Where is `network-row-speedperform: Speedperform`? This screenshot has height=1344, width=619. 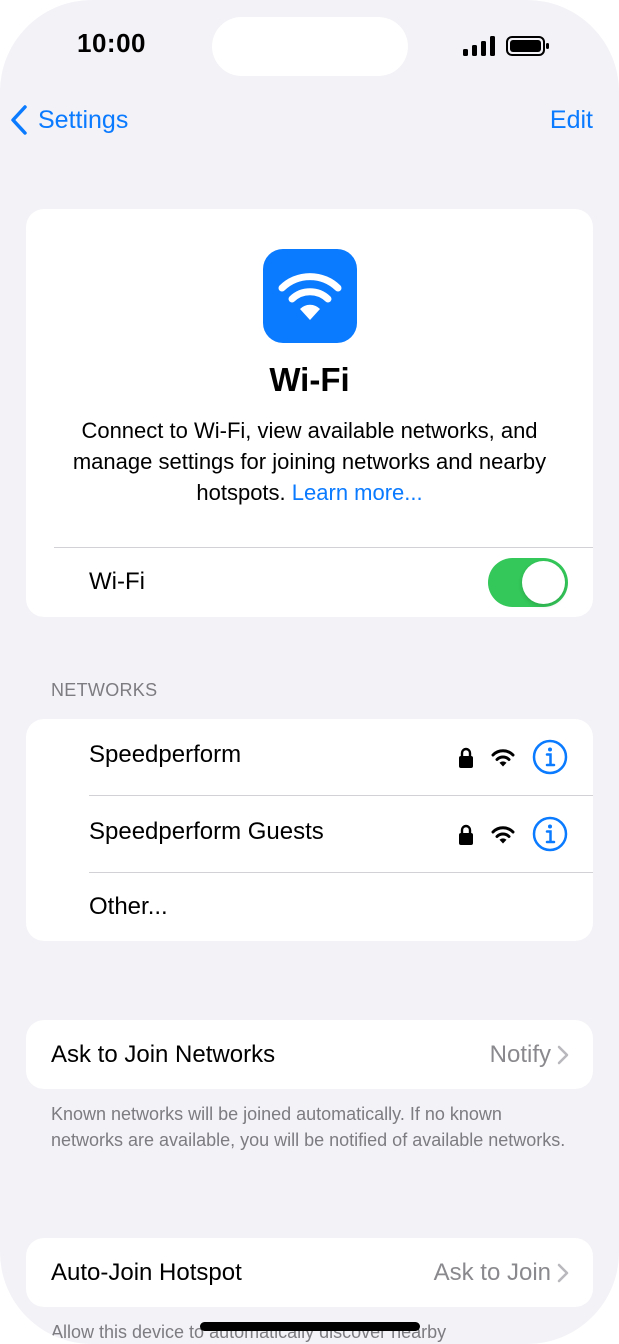 network-row-speedperform: Speedperform is located at coordinates (309, 757).